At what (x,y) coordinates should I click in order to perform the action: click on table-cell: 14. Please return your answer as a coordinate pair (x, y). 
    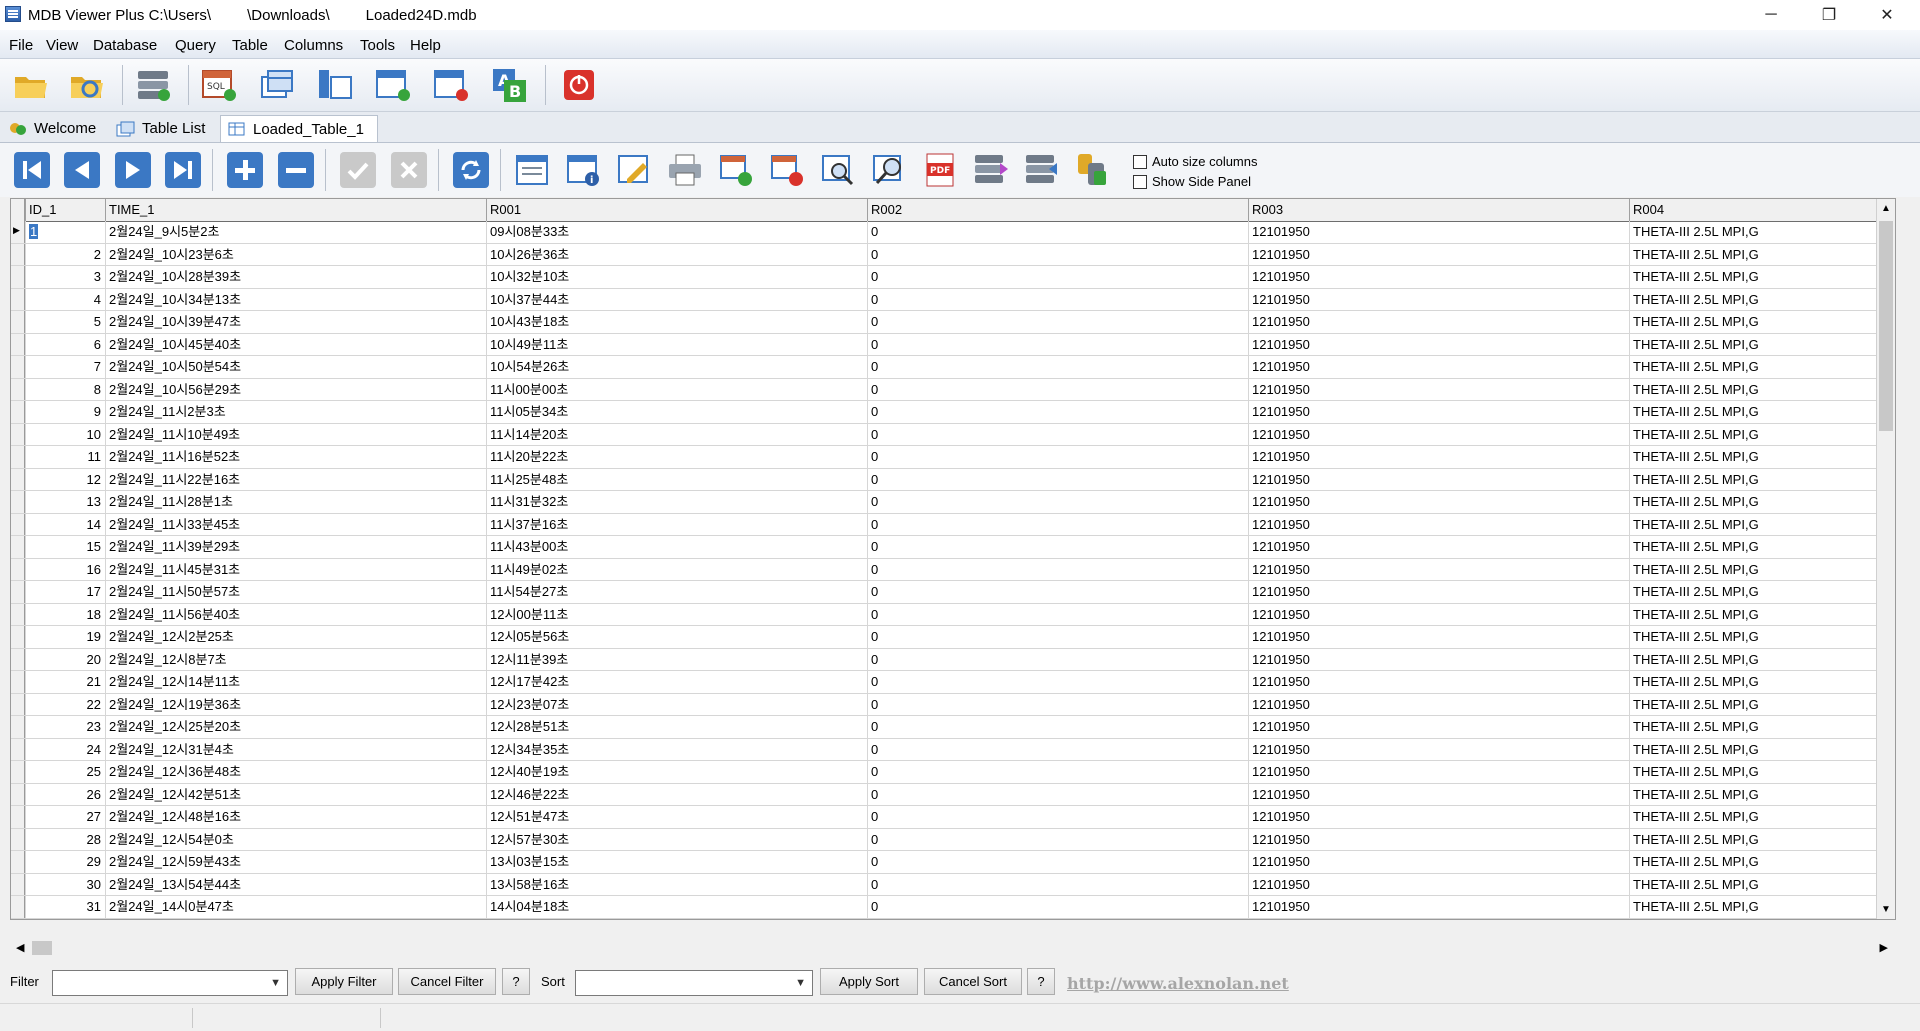
    Looking at the image, I should click on (65, 524).